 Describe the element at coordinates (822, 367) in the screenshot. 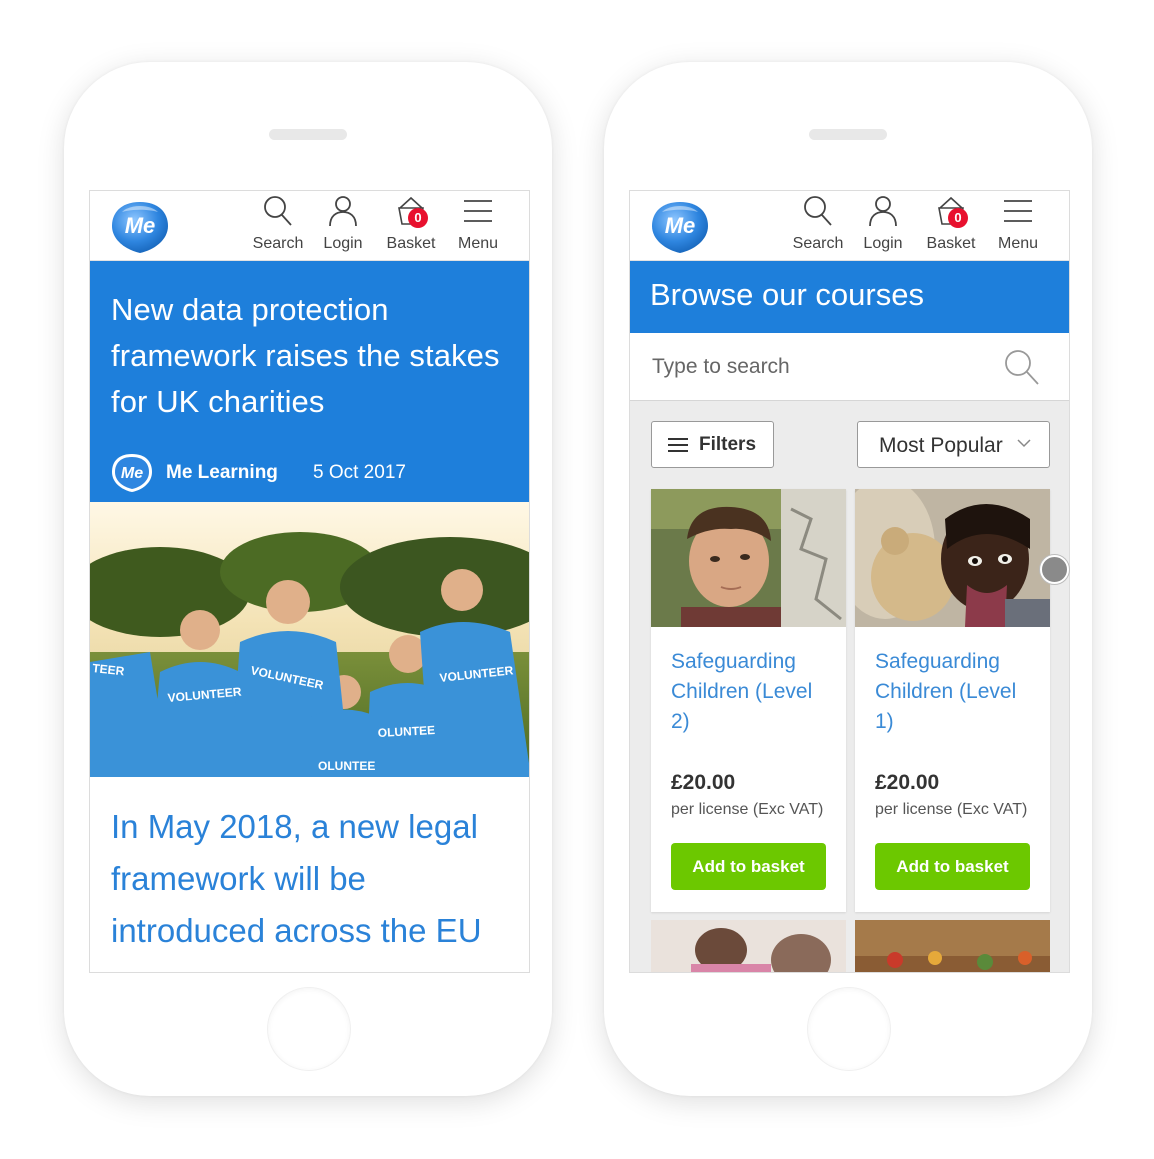

I see `course-search-input` at that location.